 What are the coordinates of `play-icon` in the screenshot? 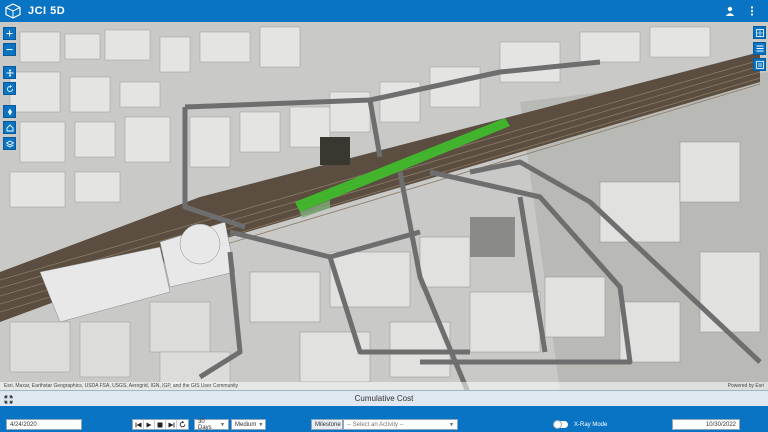 It's located at (149, 424).